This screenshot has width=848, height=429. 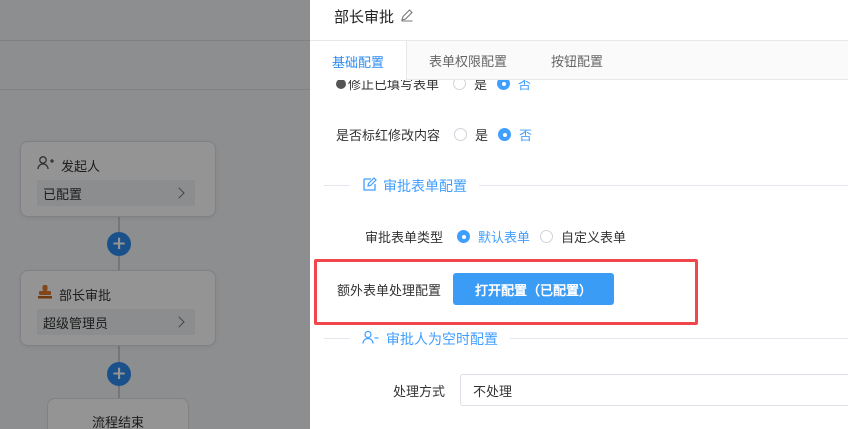 I want to click on prevent-edit-row: 修止已填写表单 是 否, so click(x=433, y=86).